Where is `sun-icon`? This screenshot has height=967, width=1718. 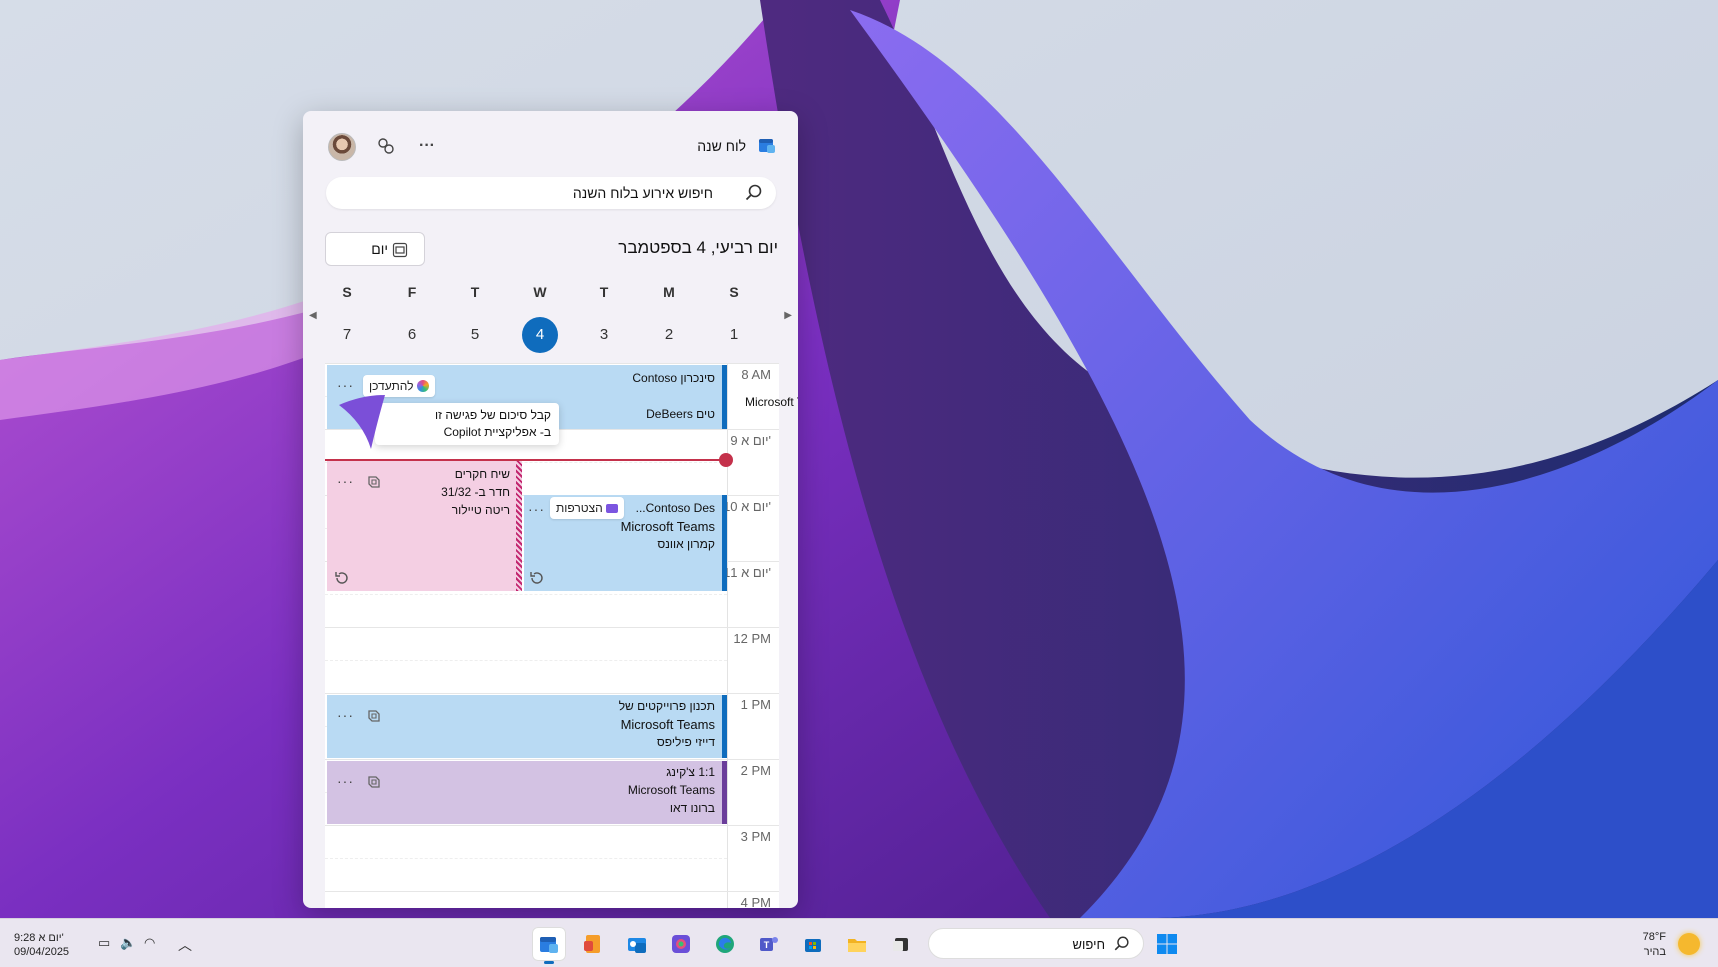
sun-icon is located at coordinates (1689, 944).